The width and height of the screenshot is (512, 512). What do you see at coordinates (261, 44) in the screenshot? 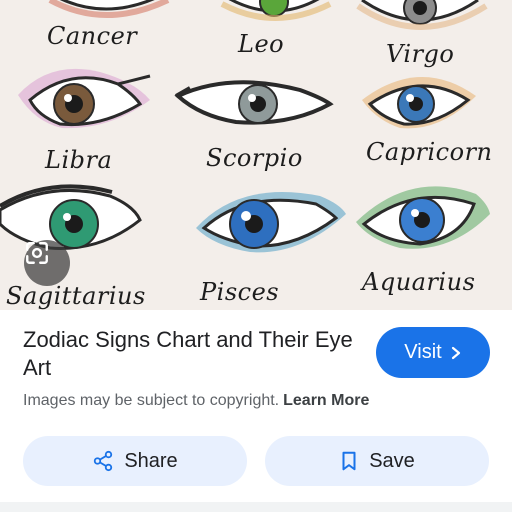
I see `leo-label: Leo` at bounding box center [261, 44].